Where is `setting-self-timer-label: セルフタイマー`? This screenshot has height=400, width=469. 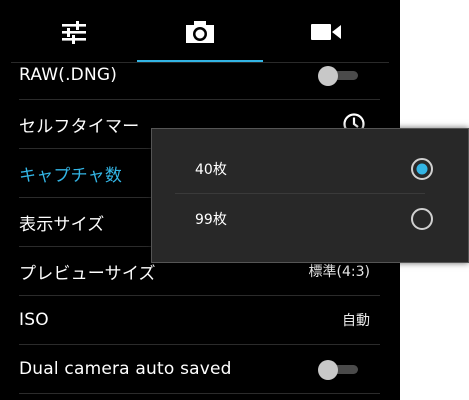
setting-self-timer-label: セルフタイマー is located at coordinates (79, 126).